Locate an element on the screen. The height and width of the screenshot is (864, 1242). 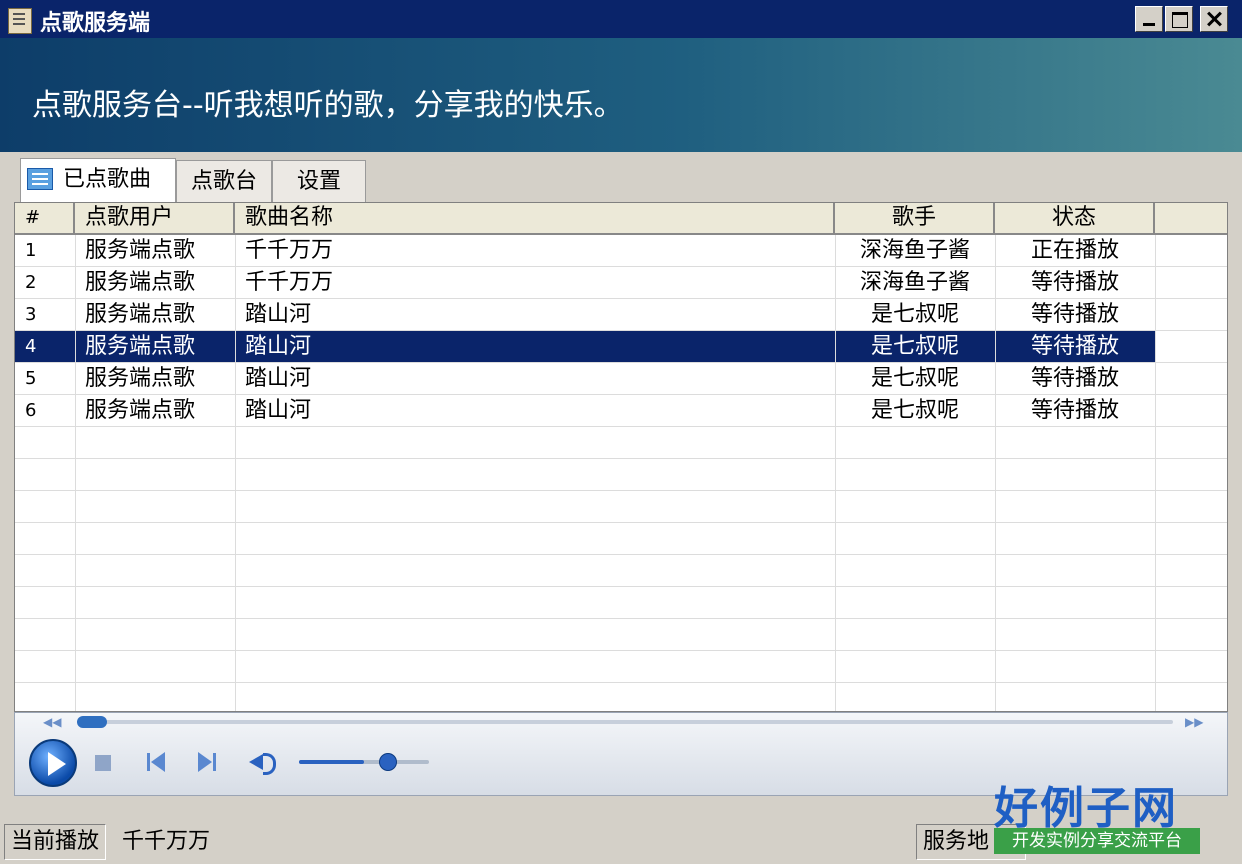
seek-thumb is located at coordinates (92, 722).